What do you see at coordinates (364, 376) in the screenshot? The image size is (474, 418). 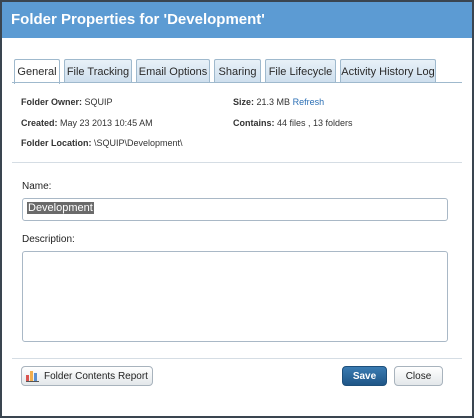 I see `save-button: Save` at bounding box center [364, 376].